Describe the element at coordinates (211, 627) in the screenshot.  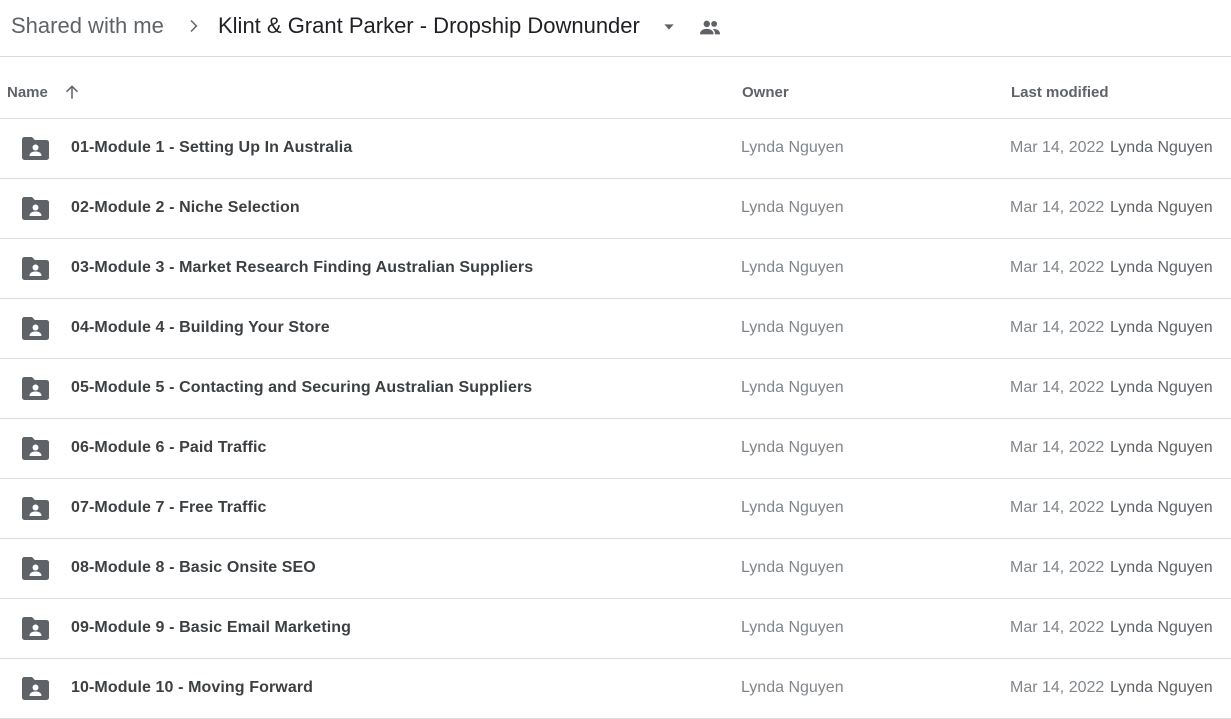
I see `file-name: 09-Module 9 - Basic Email Marketing` at that location.